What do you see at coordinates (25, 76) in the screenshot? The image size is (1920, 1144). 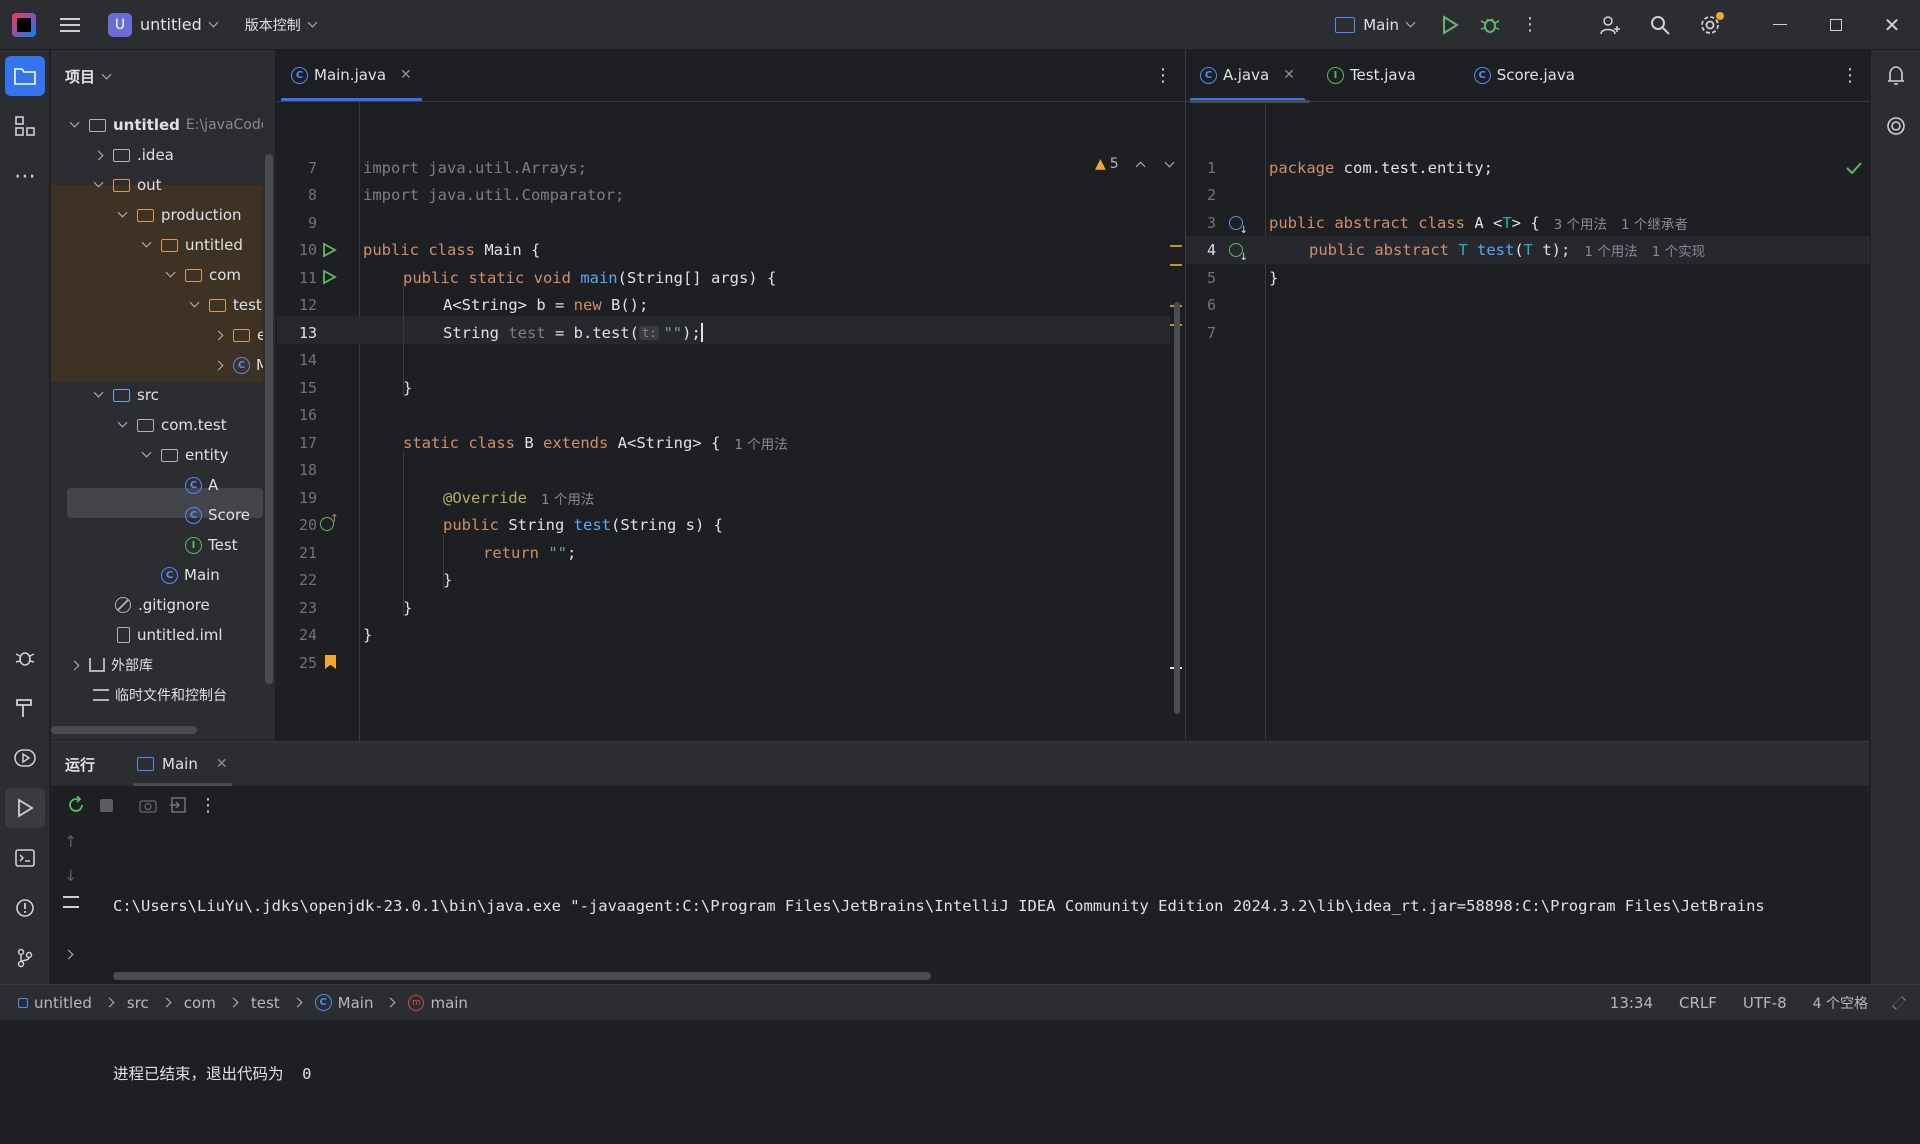 I see `project-tool-icon` at bounding box center [25, 76].